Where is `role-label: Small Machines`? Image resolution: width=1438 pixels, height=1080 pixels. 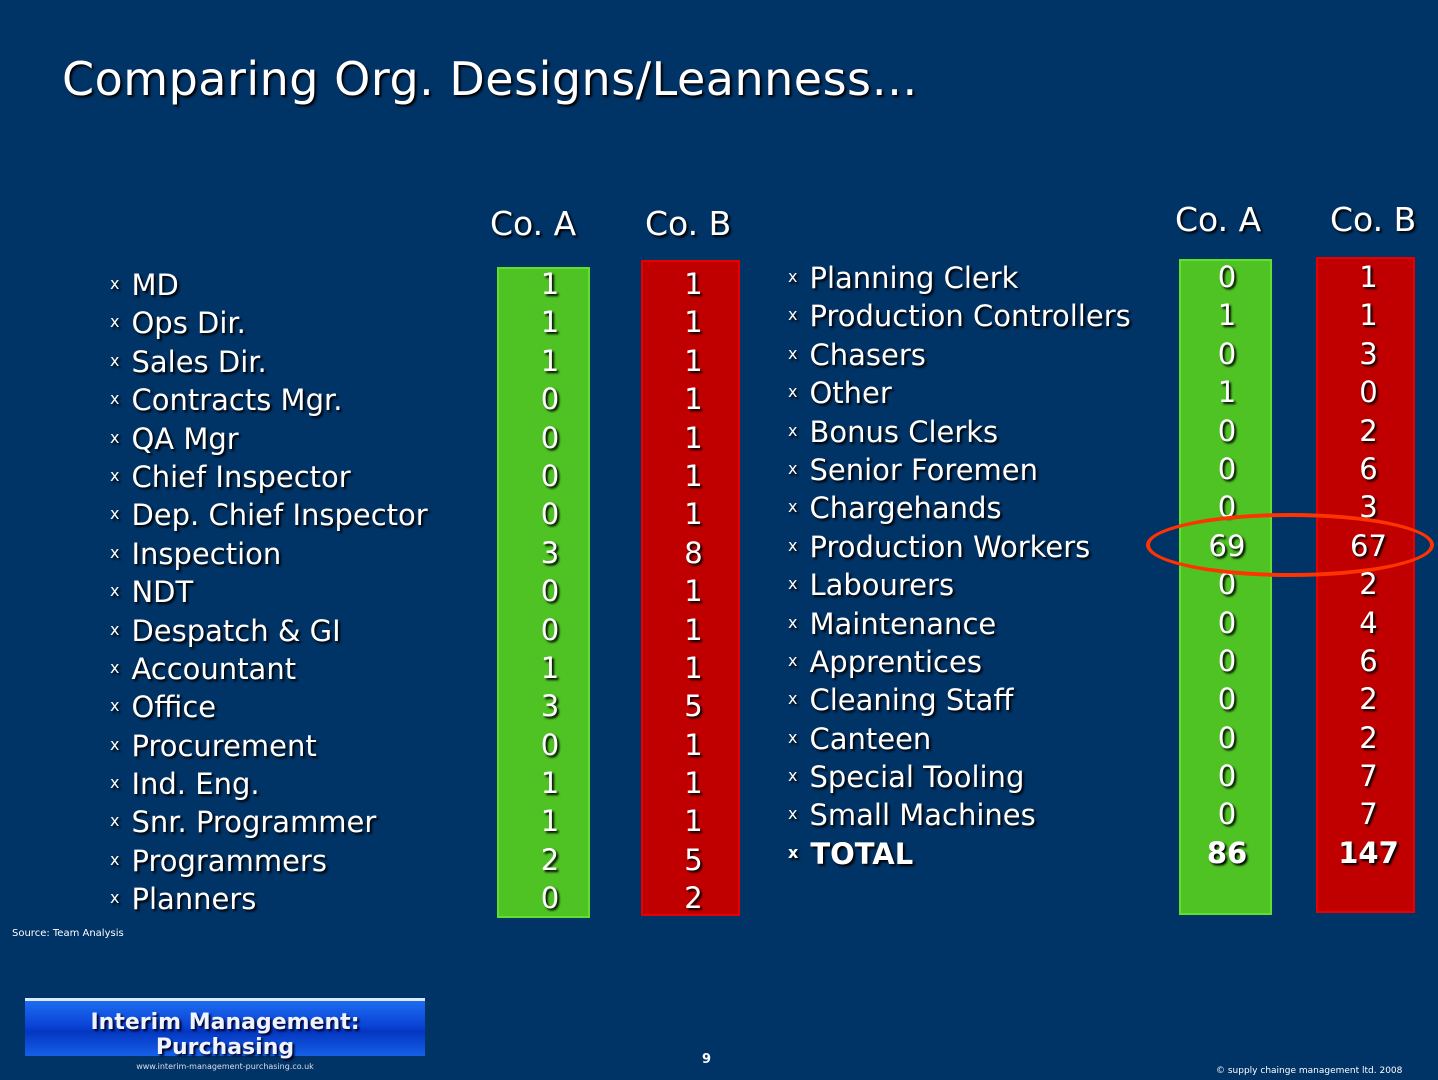 role-label: Small Machines is located at coordinates (922, 815).